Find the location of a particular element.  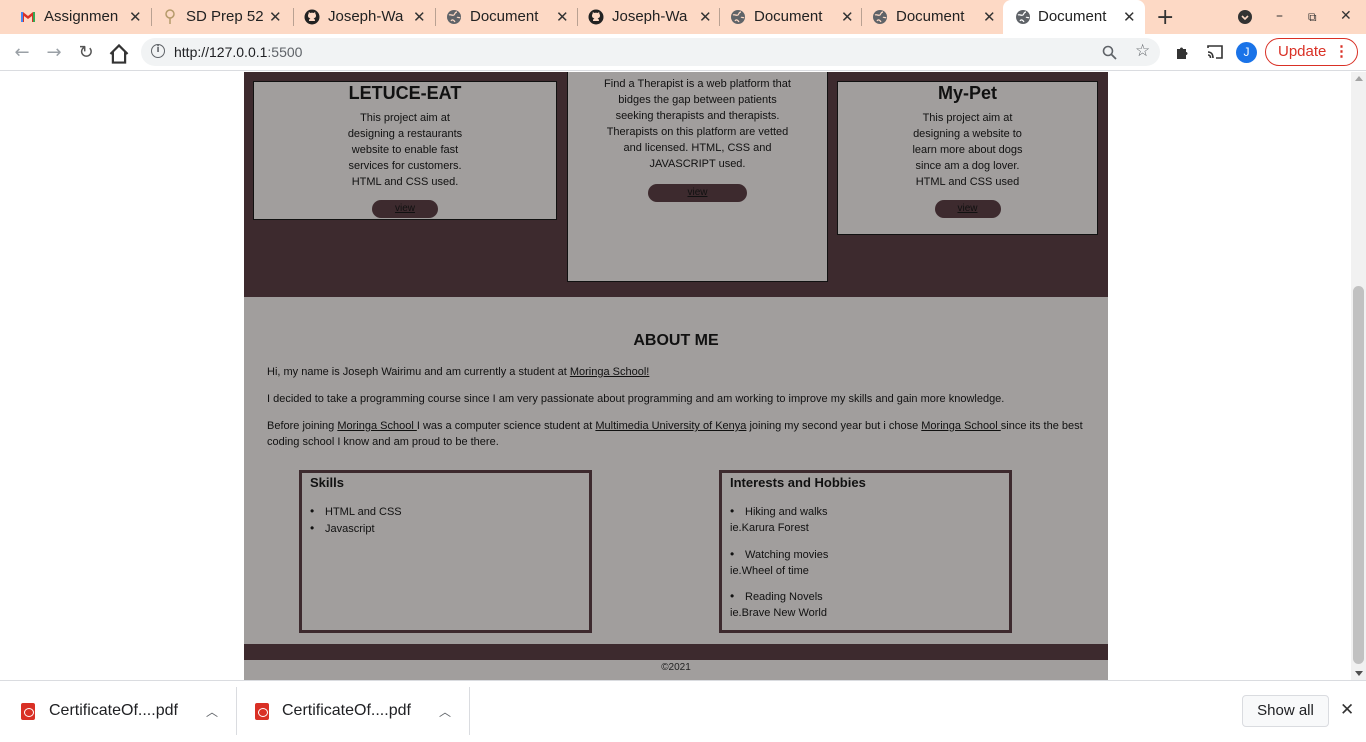

show-all-button: Show all is located at coordinates (1285, 711).